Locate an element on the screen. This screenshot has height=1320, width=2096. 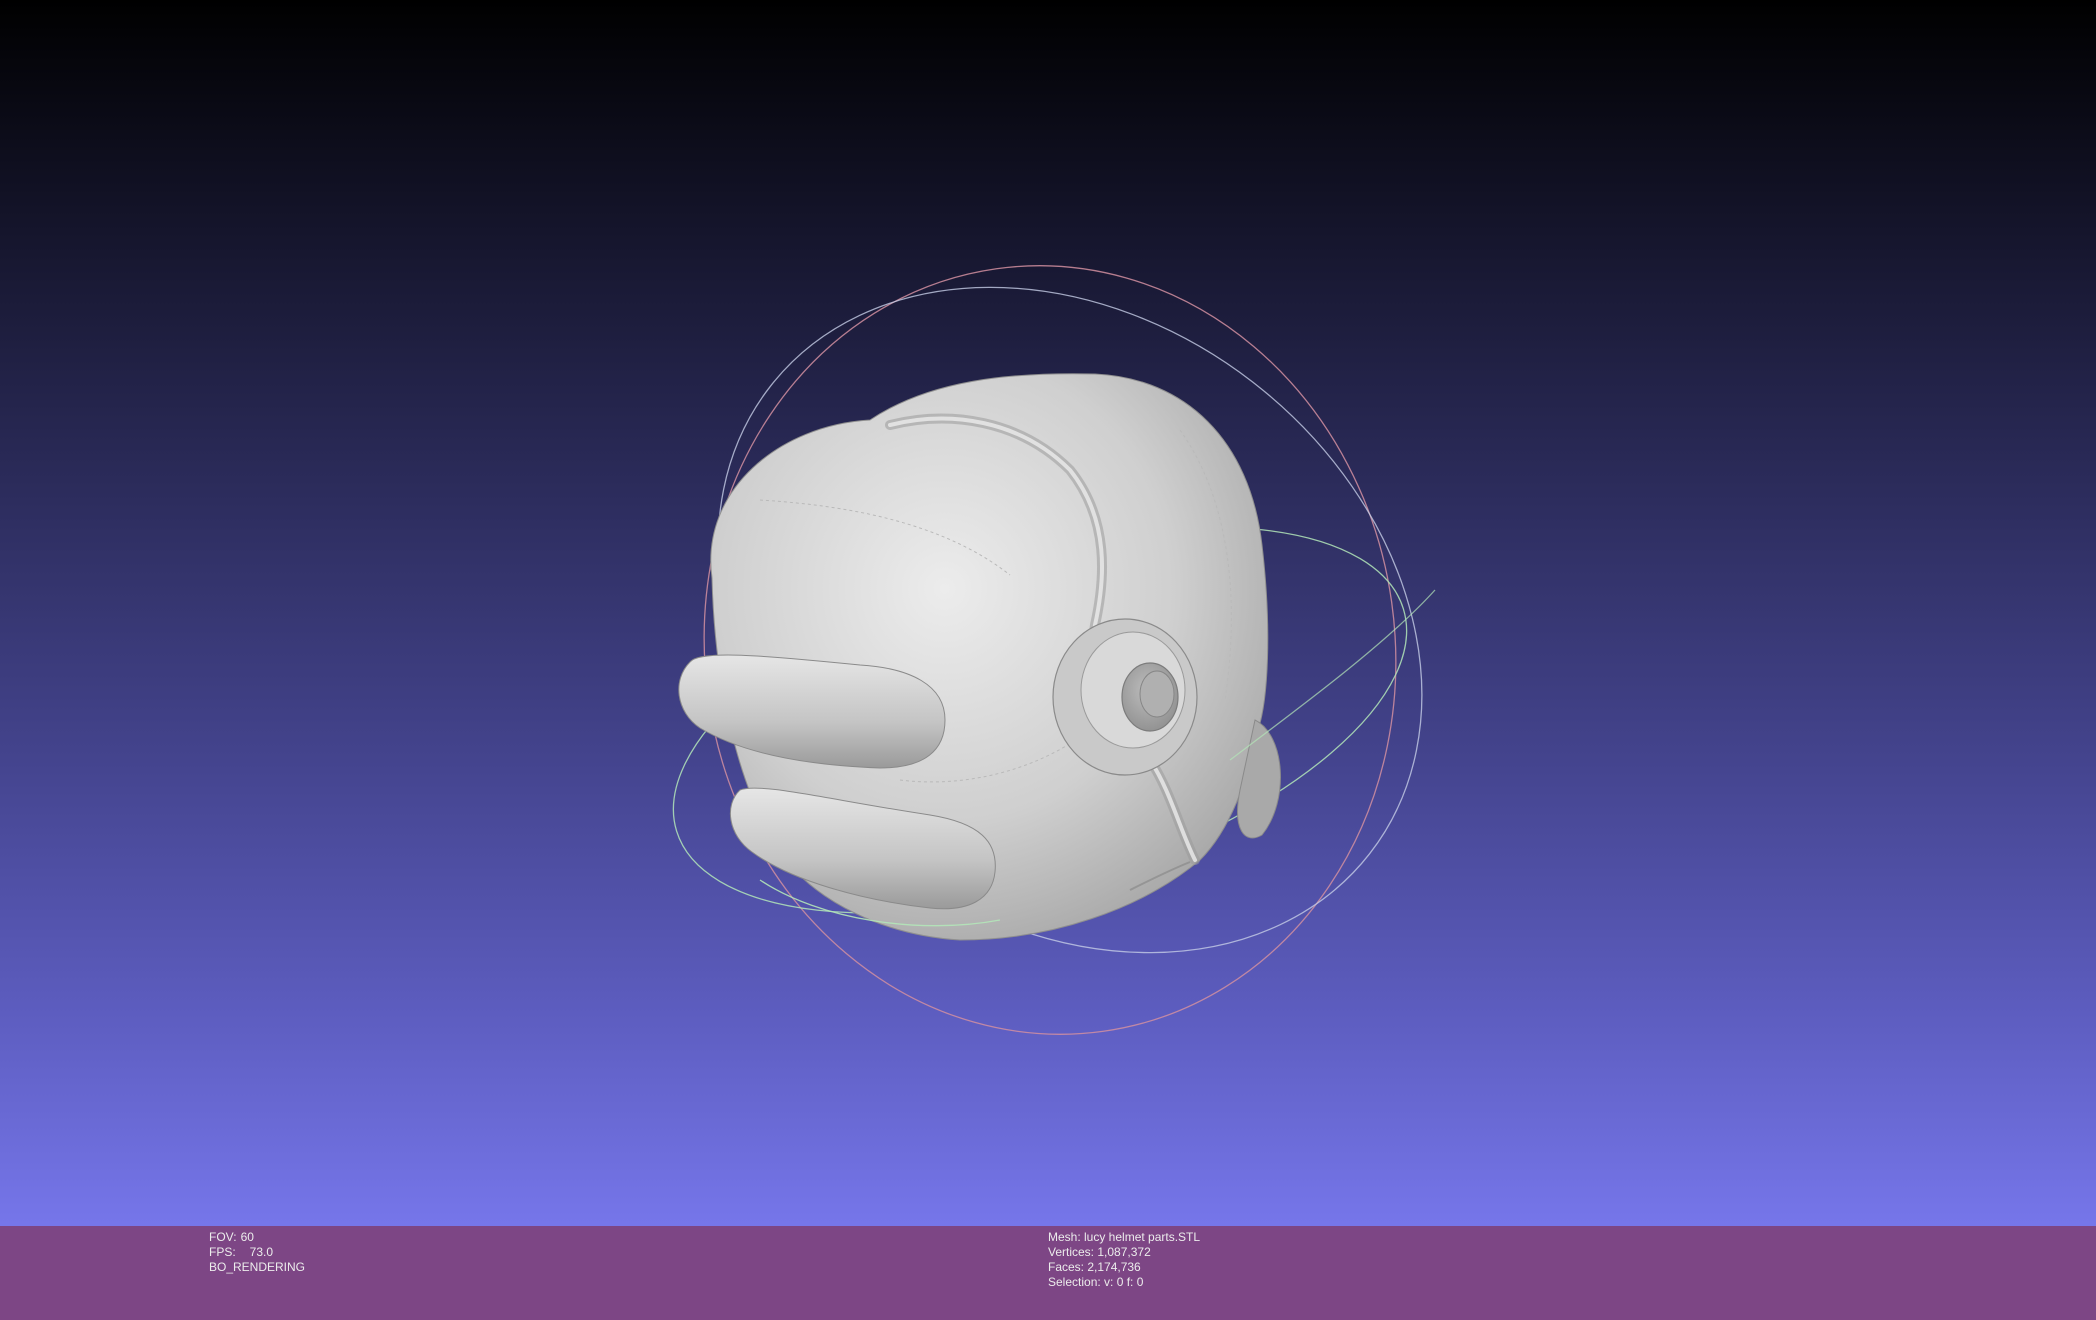
fps-readout: FPS: 73.0 is located at coordinates (241, 1252).